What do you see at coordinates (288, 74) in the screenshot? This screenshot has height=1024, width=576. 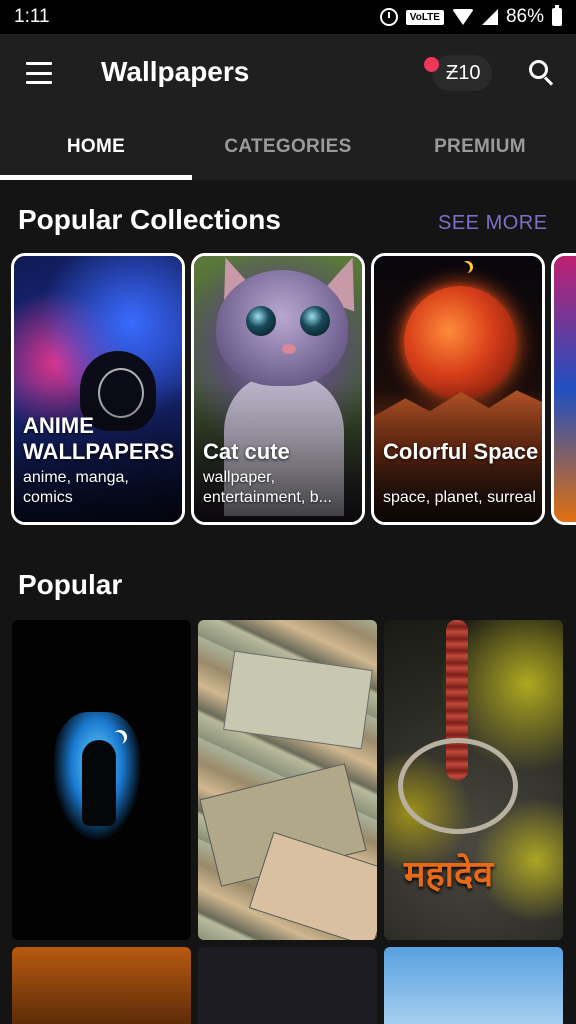 I see `app-bar: Wallpapers Ƶ10` at bounding box center [288, 74].